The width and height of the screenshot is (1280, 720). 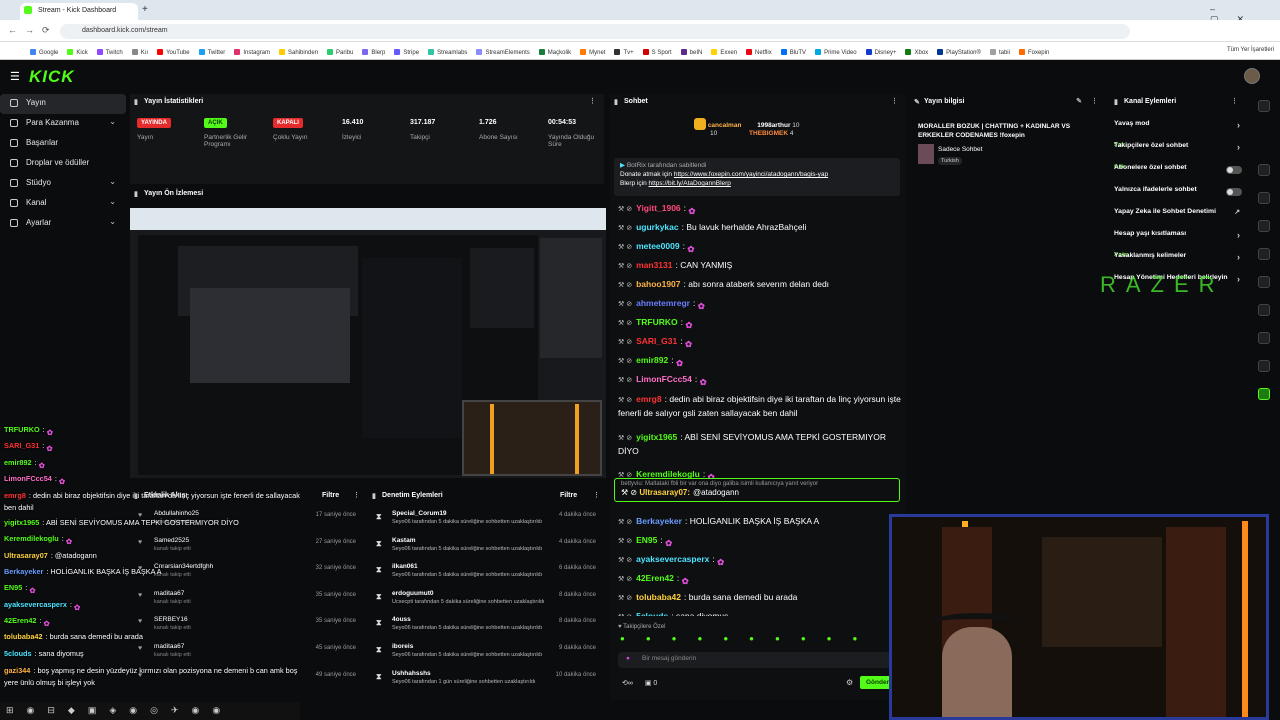 I want to click on sidebar-item-broadcast: Yayın, so click(x=63, y=104).